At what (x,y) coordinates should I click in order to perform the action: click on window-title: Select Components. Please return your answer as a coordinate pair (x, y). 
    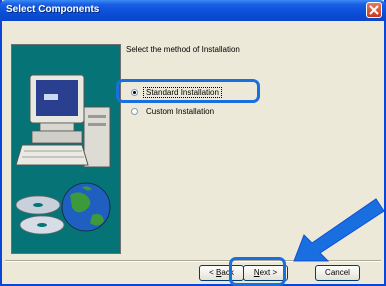
    Looking at the image, I should click on (53, 9).